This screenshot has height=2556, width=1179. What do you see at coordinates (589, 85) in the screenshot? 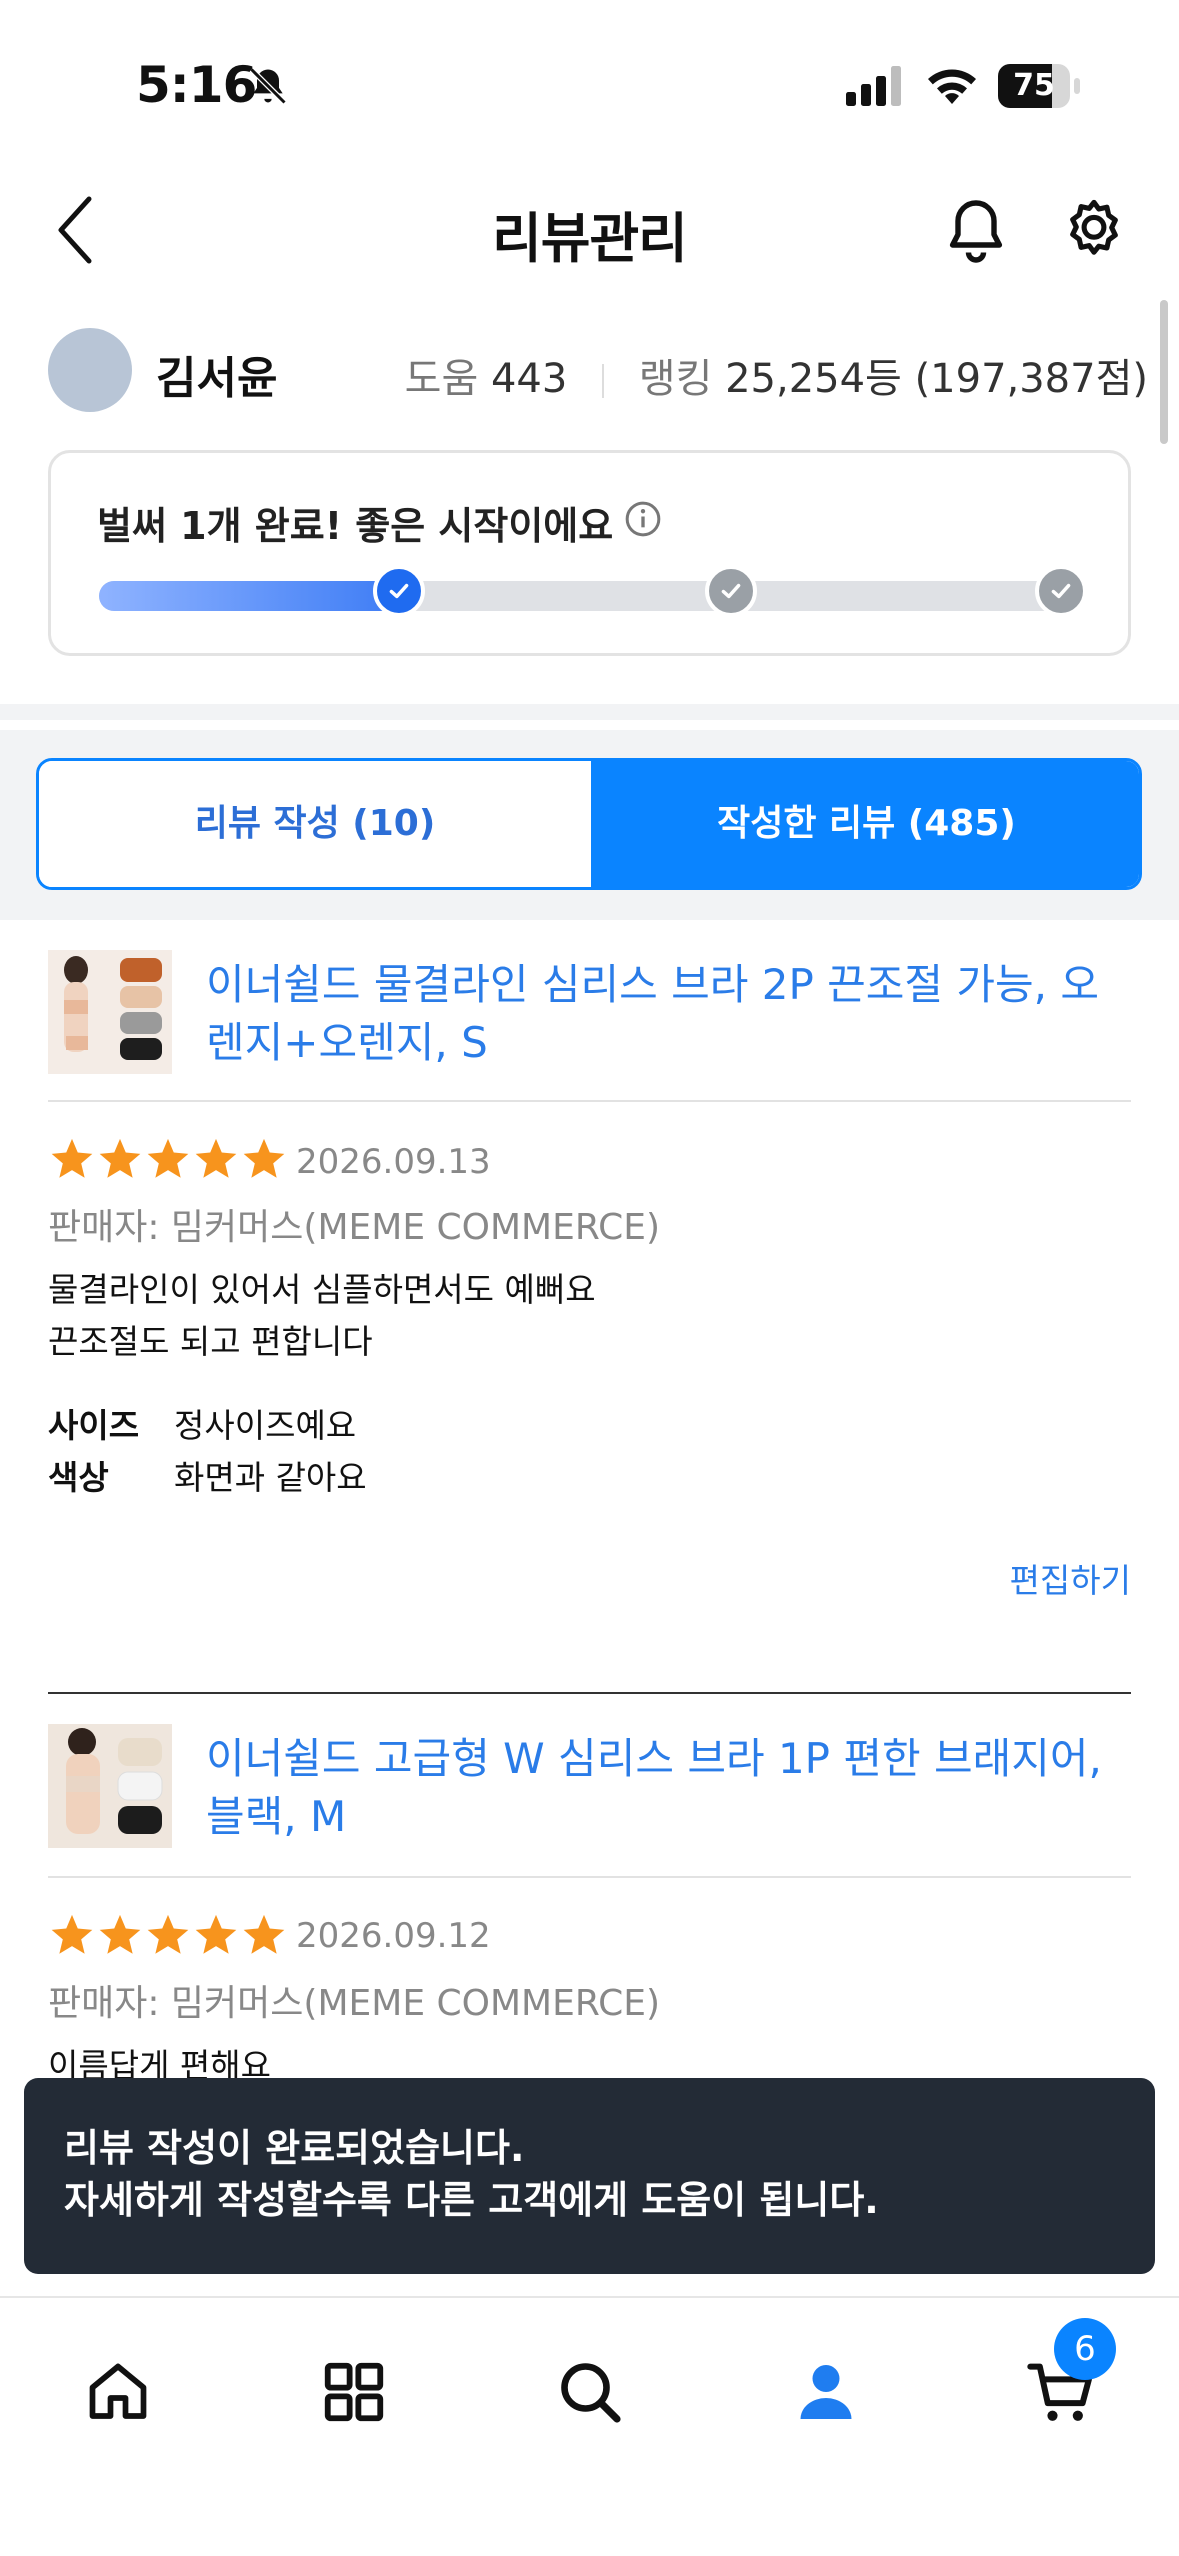
I see `status-bar: 5:16 75` at bounding box center [589, 85].